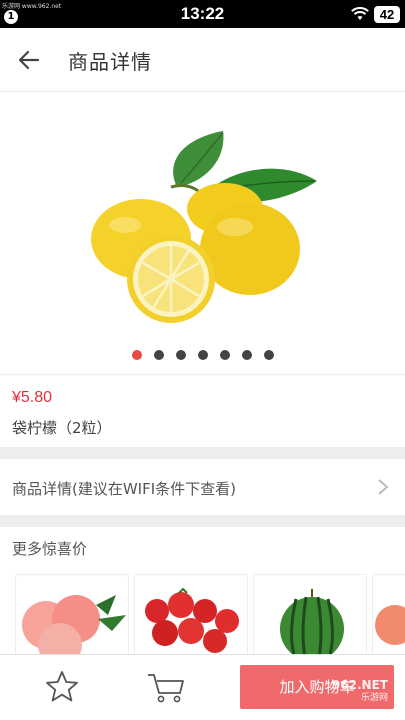 The width and height of the screenshot is (405, 720). I want to click on lemon-product-image, so click(204, 227).